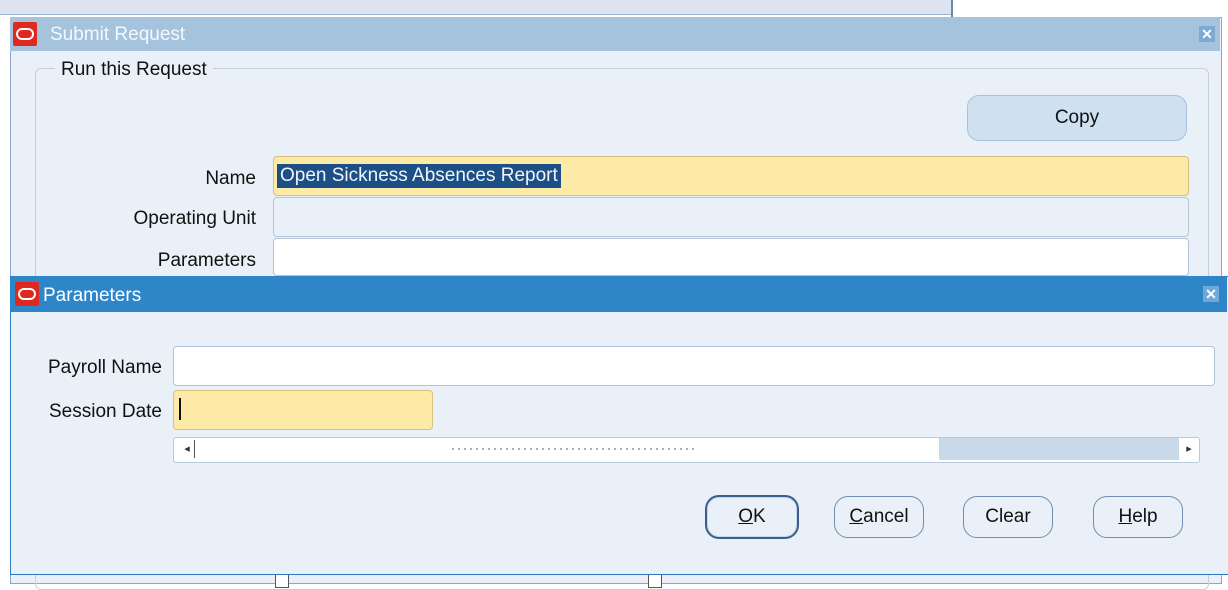 This screenshot has height=590, width=1228. What do you see at coordinates (1125, 516) in the screenshot?
I see `help-mnemonic: H` at bounding box center [1125, 516].